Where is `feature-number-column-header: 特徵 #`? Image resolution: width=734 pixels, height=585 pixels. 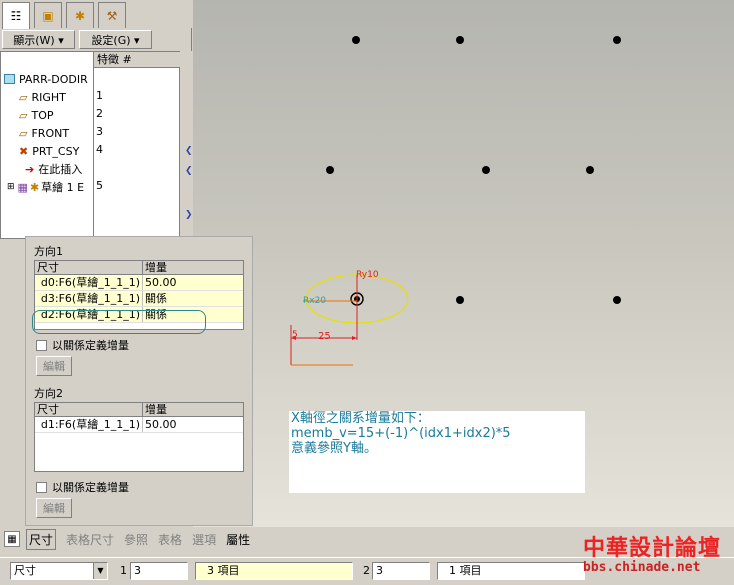 feature-number-column-header: 特徵 # is located at coordinates (137, 60).